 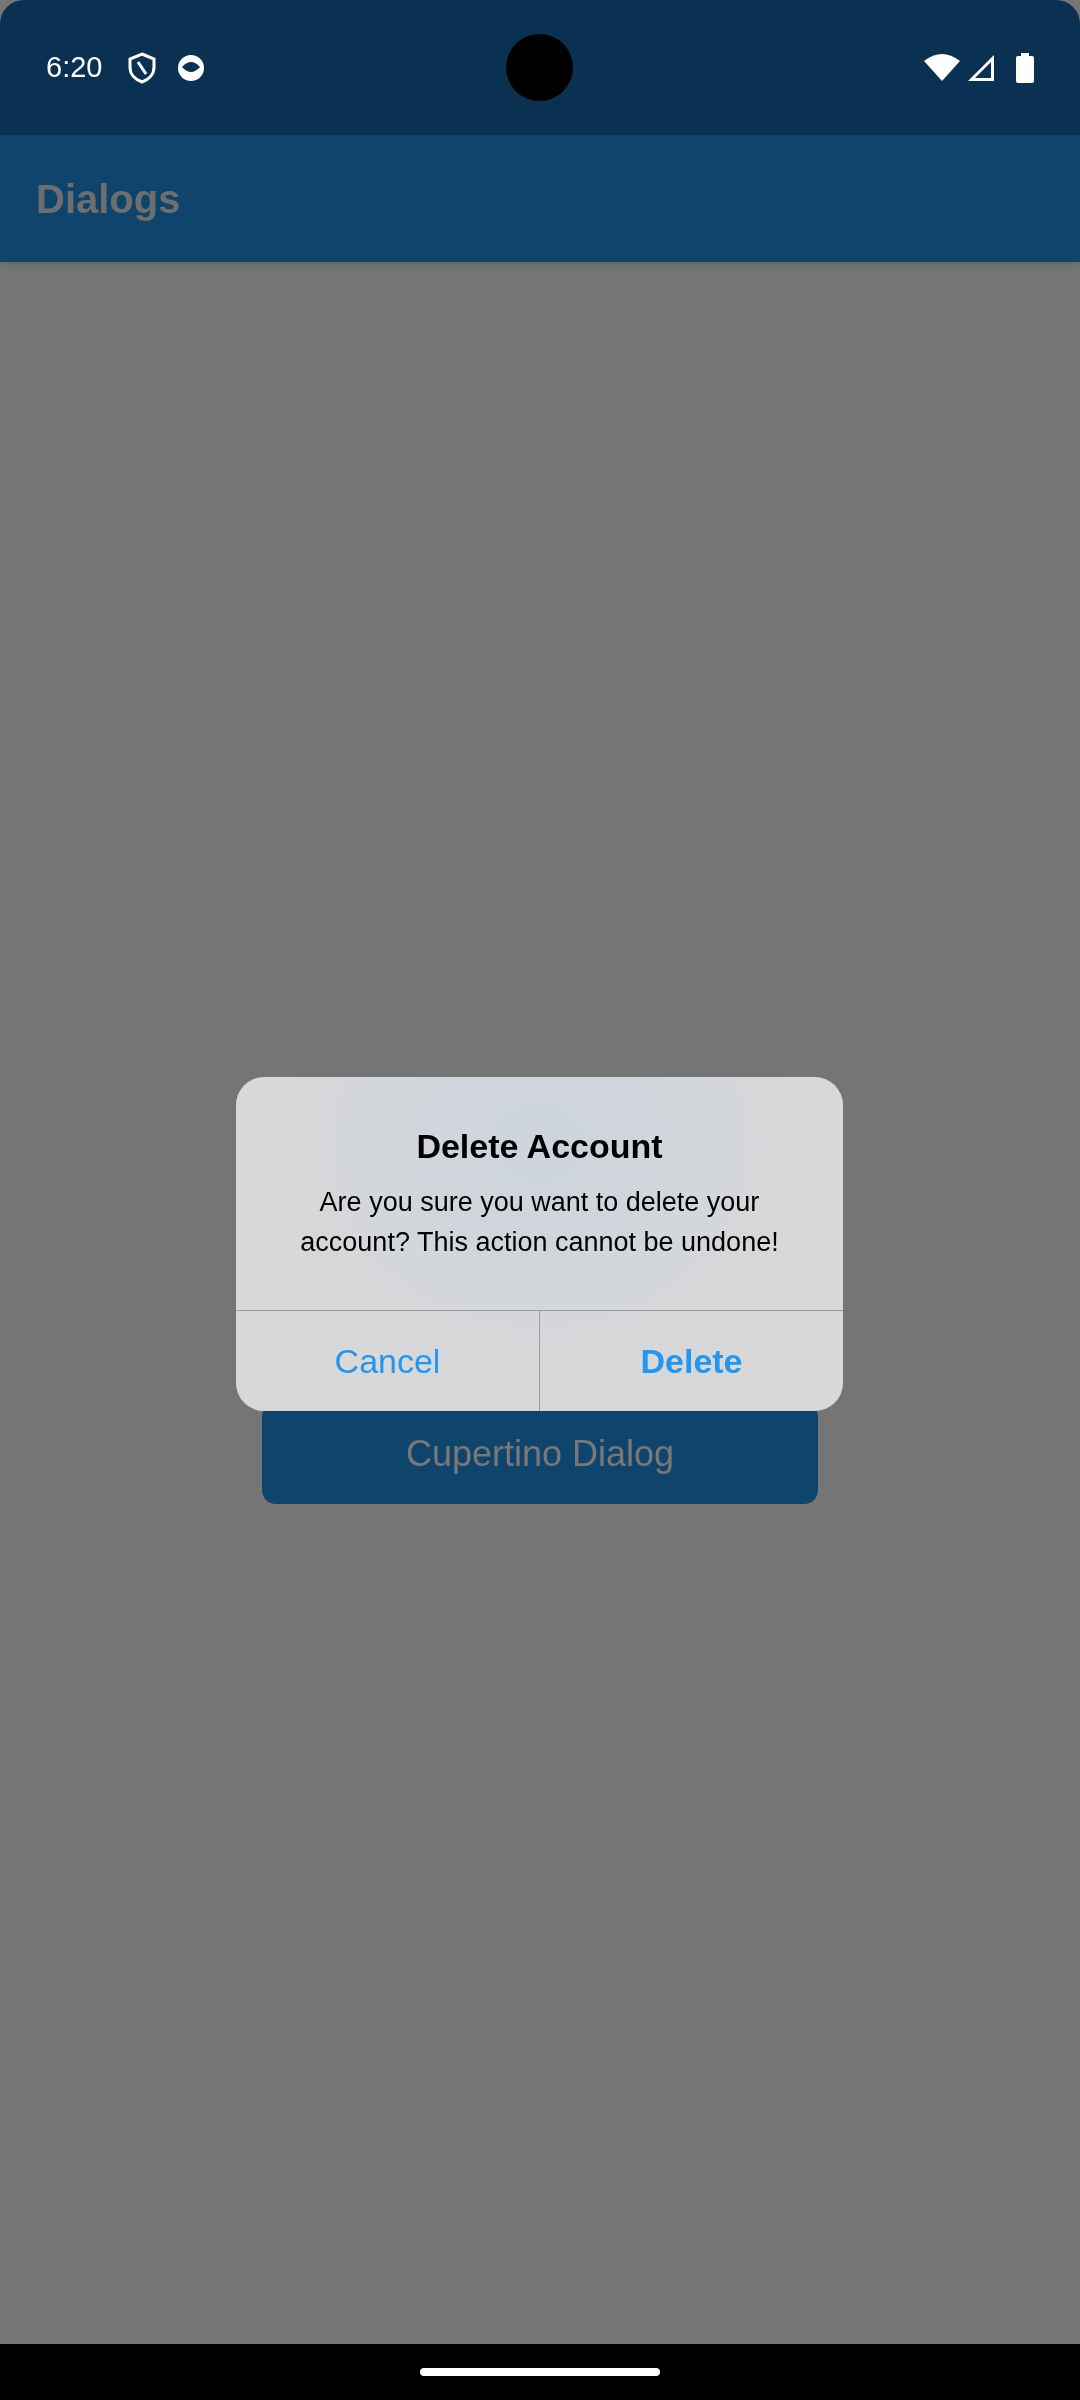 What do you see at coordinates (540, 2372) in the screenshot?
I see `gesture-handle` at bounding box center [540, 2372].